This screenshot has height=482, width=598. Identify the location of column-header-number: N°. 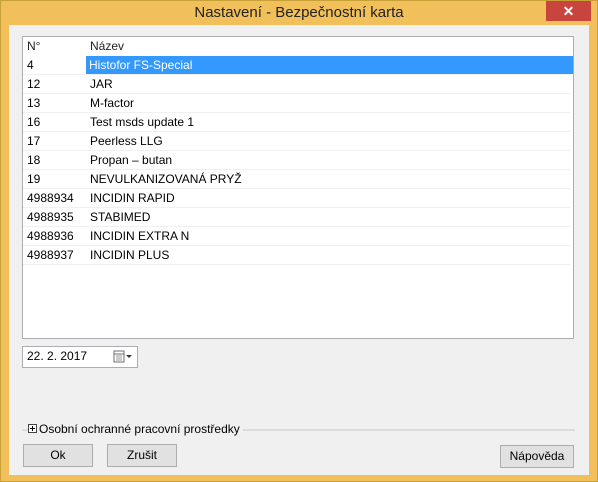
(55, 46).